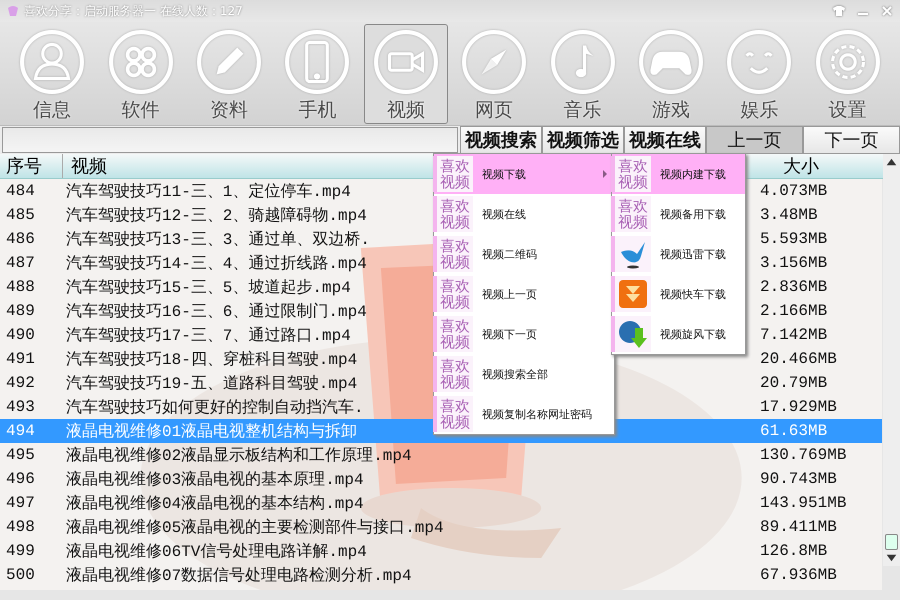  What do you see at coordinates (891, 360) in the screenshot?
I see `scrollbar` at bounding box center [891, 360].